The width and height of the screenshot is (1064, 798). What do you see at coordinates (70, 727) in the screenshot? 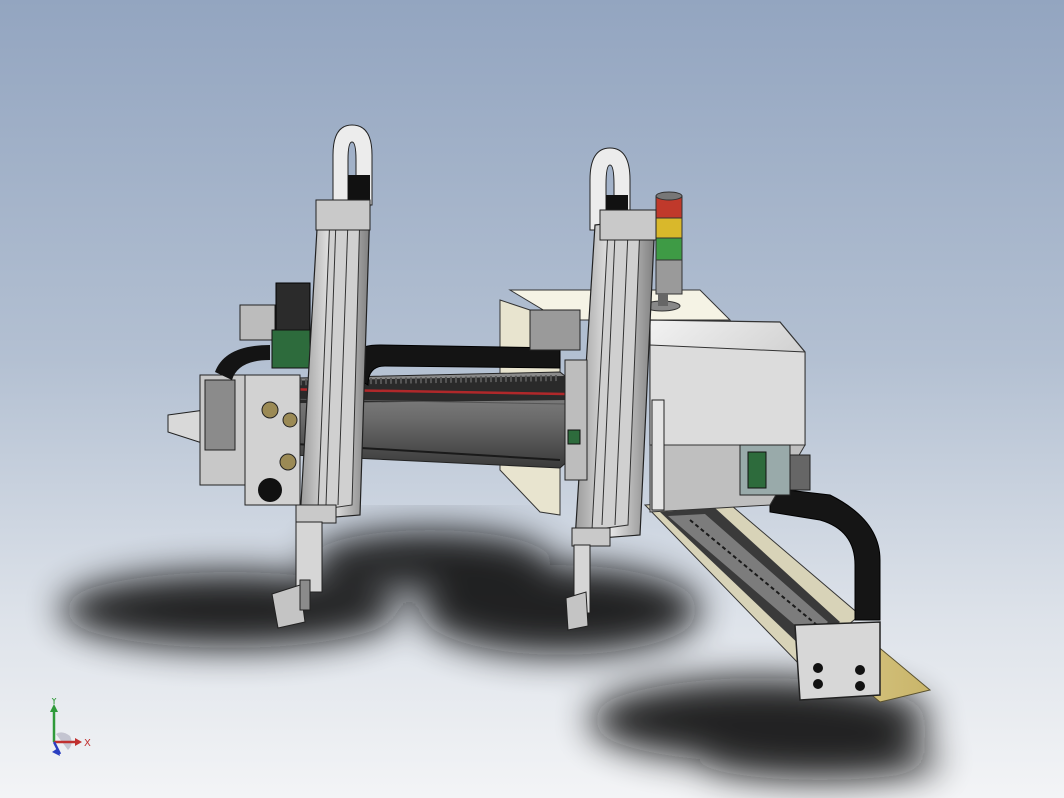
I see `coordinate-triad: Y X` at bounding box center [70, 727].